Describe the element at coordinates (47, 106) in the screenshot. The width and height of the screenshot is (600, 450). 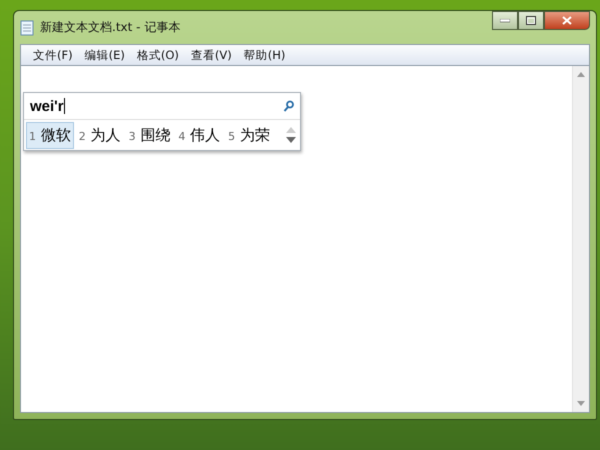
I see `ime-input-text: wei'r` at that location.